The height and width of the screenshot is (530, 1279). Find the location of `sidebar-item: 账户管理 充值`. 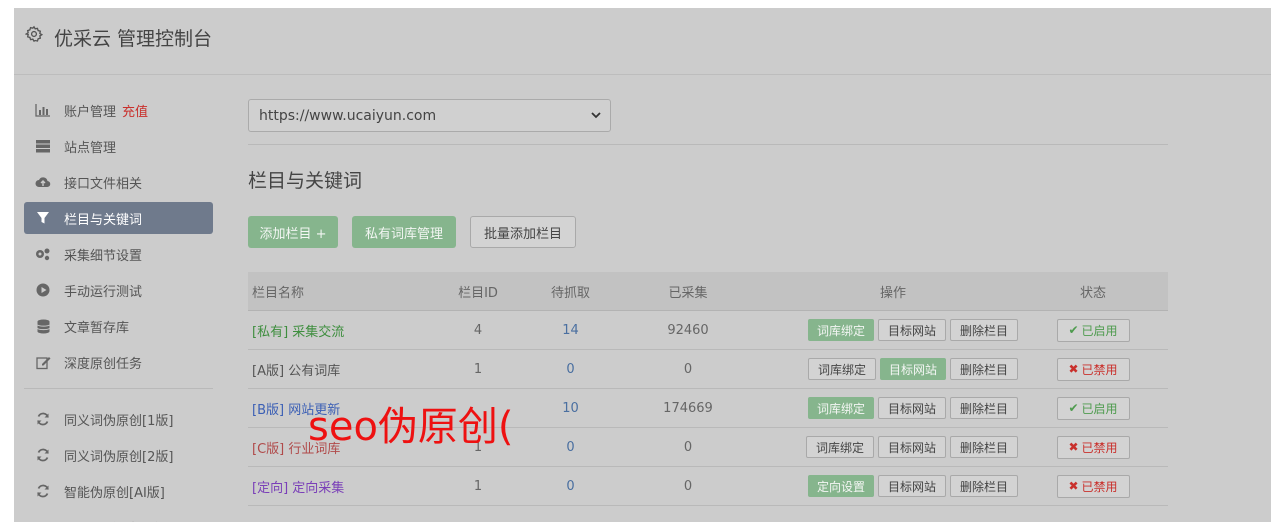

sidebar-item: 账户管理 充值 is located at coordinates (118, 110).